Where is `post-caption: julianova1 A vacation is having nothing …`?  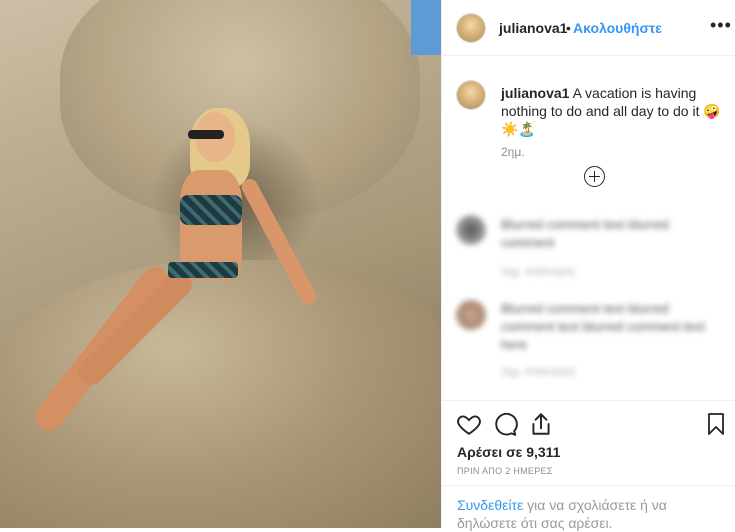
post-caption: julianova1 A vacation is having nothing … is located at coordinates (611, 111).